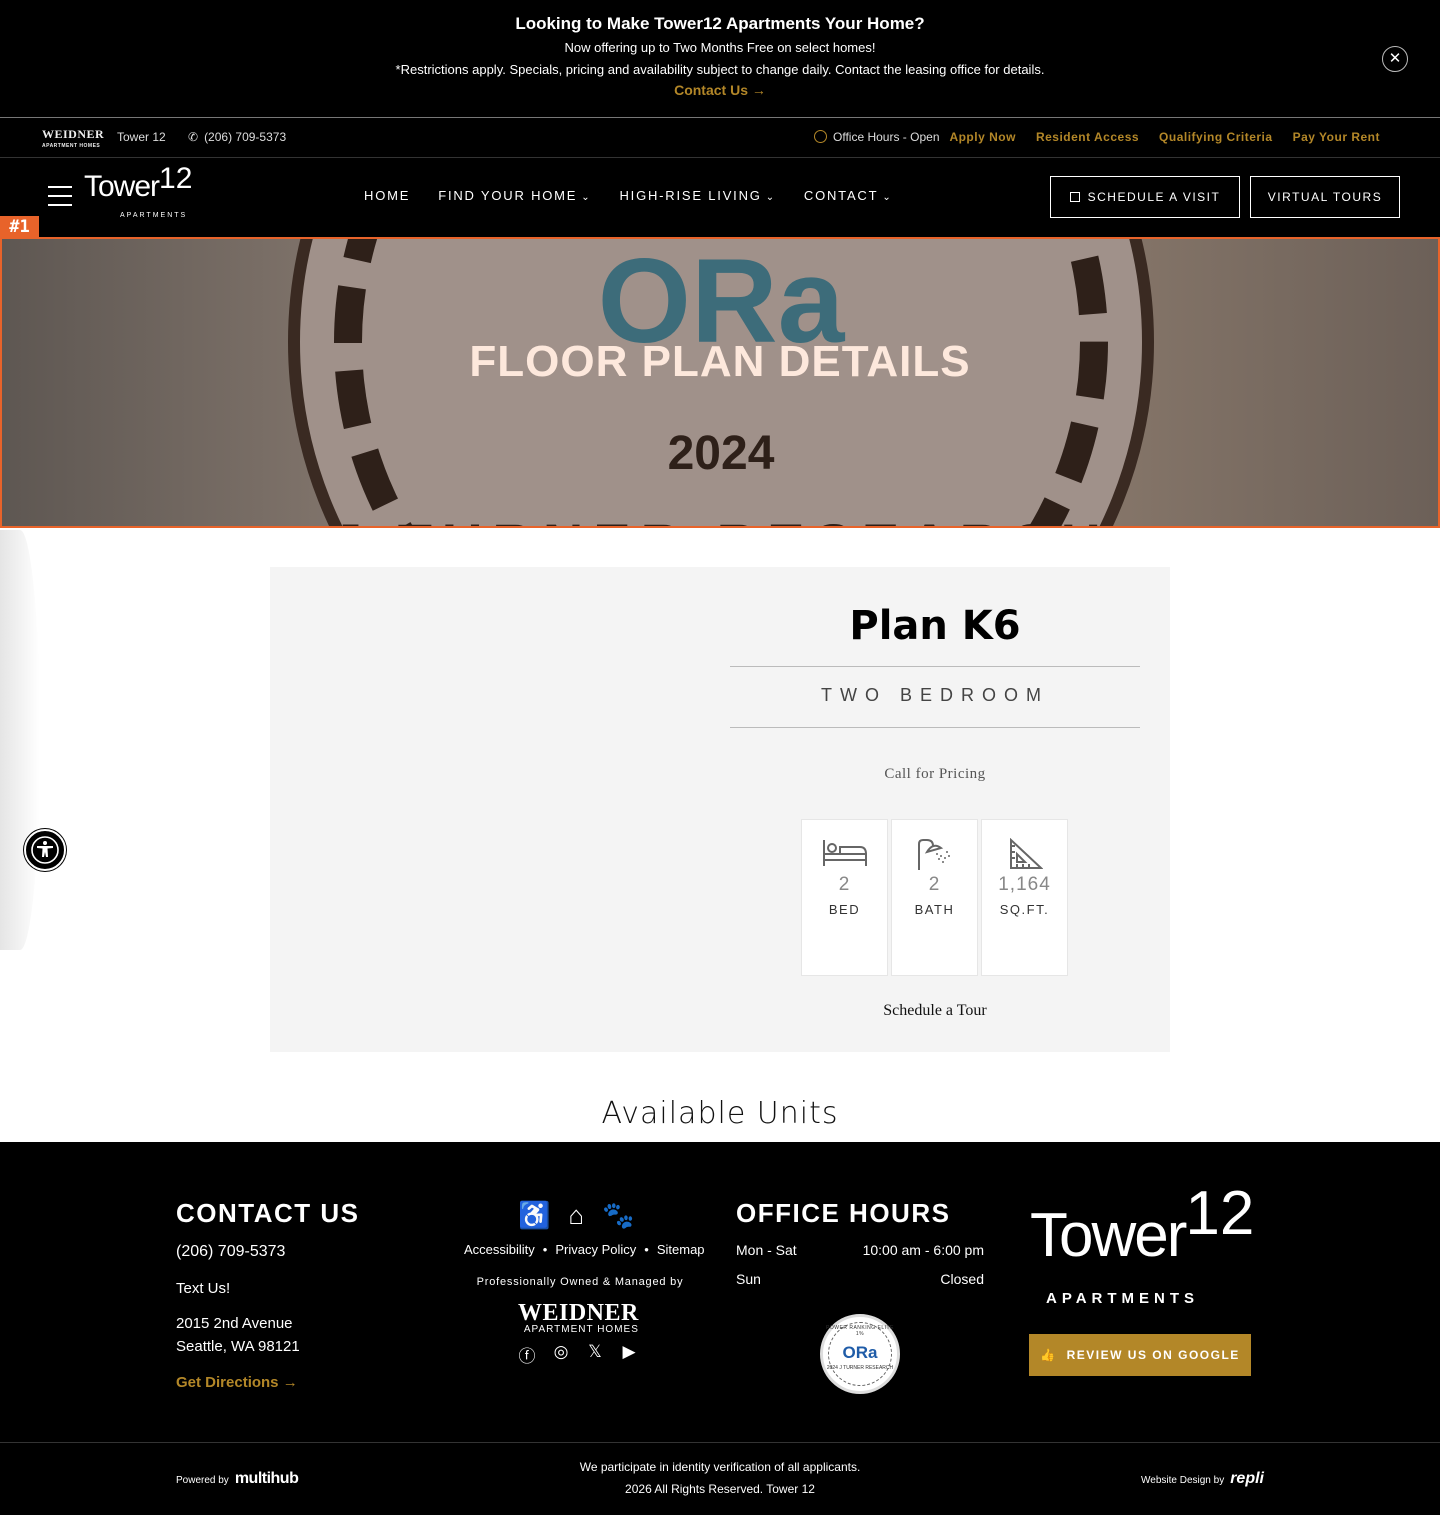  What do you see at coordinates (508, 195) in the screenshot?
I see `nav-item-label: FIND YOUR HOME` at bounding box center [508, 195].